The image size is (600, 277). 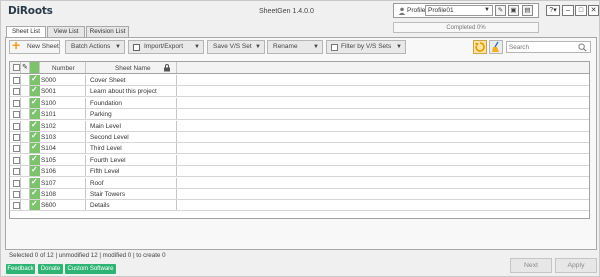 What do you see at coordinates (553, 10) in the screenshot?
I see `help-button: ?▾` at bounding box center [553, 10].